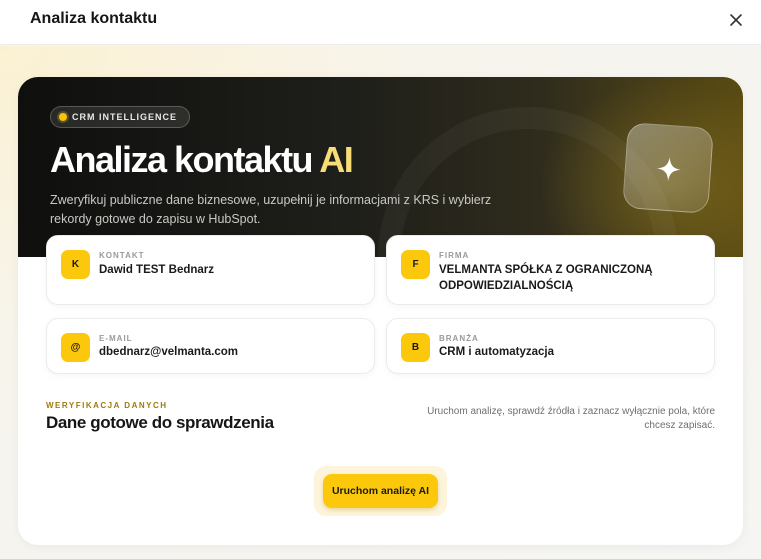 The image size is (761, 559). I want to click on modal-header: Analiza kontaktu, so click(380, 22).